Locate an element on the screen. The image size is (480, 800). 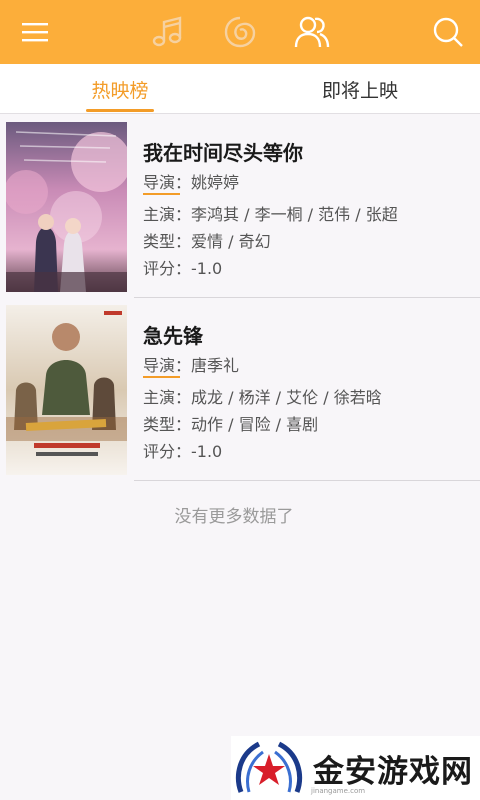
watermark: 金安游戏网 jinangame.com is located at coordinates (355, 768).